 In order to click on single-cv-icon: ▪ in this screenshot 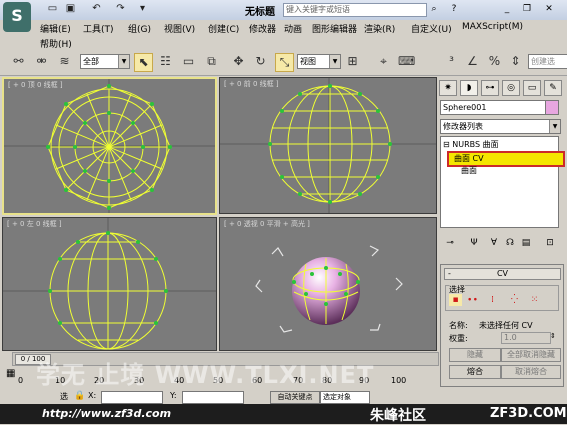, I will do `click(455, 300)`.